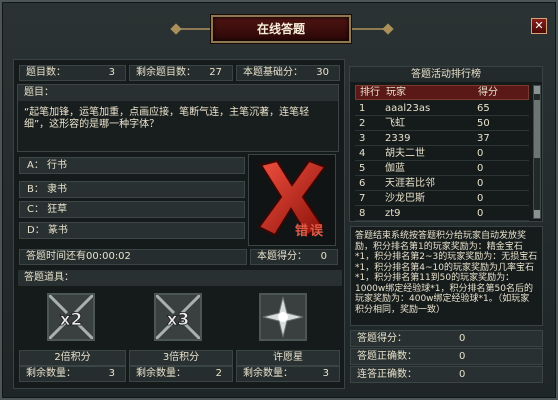 Image resolution: width=558 pixels, height=400 pixels. I want to click on ranking-row: 2 飞虹 50, so click(442, 123).